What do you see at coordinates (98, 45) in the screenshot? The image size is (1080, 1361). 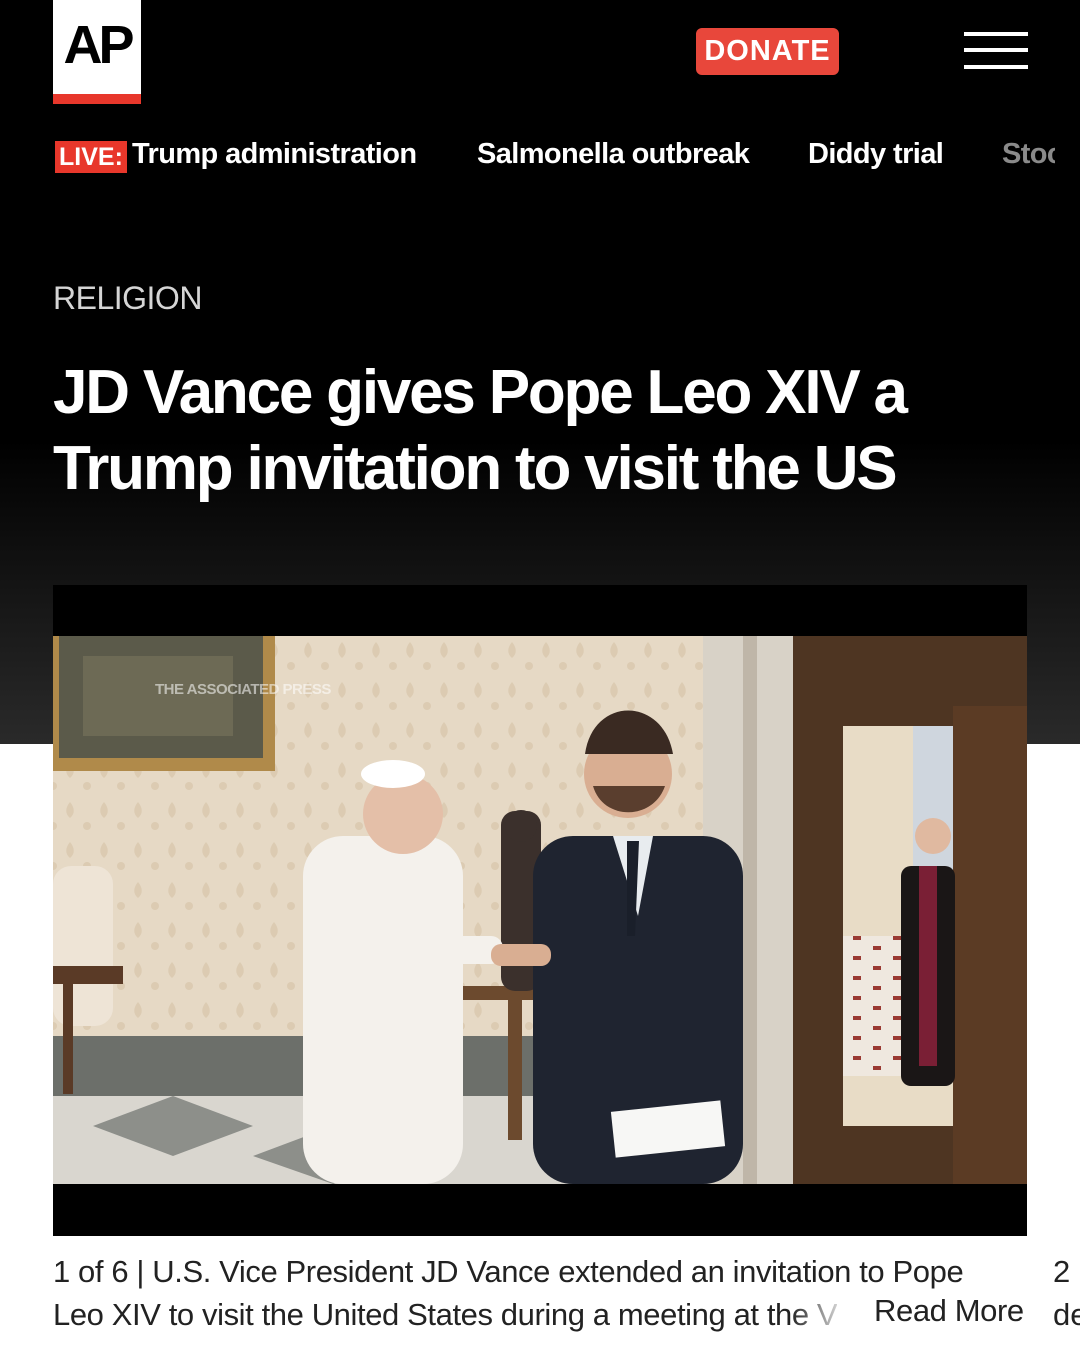 I see `logo-text: AP` at bounding box center [98, 45].